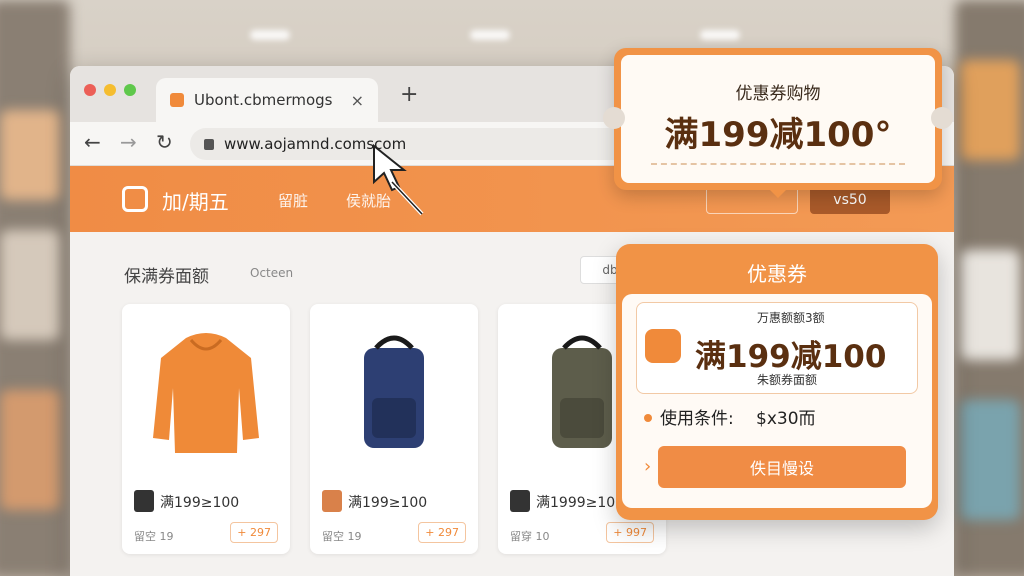 The width and height of the screenshot is (1024, 576). Describe the element at coordinates (357, 100) in the screenshot. I see `close-tab-icon: ×` at that location.